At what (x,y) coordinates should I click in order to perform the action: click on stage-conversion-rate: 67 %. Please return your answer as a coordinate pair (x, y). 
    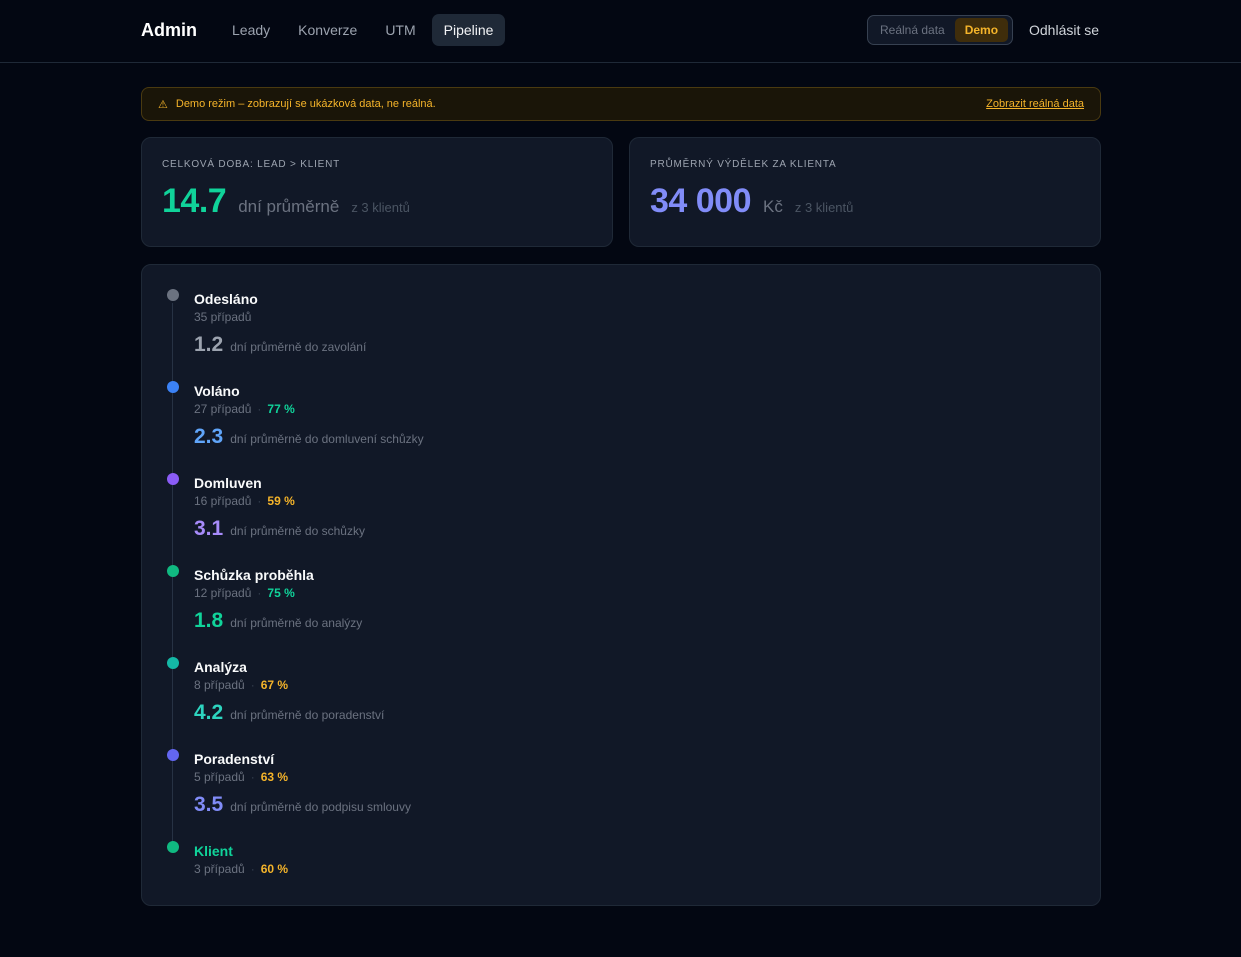
    Looking at the image, I should click on (274, 685).